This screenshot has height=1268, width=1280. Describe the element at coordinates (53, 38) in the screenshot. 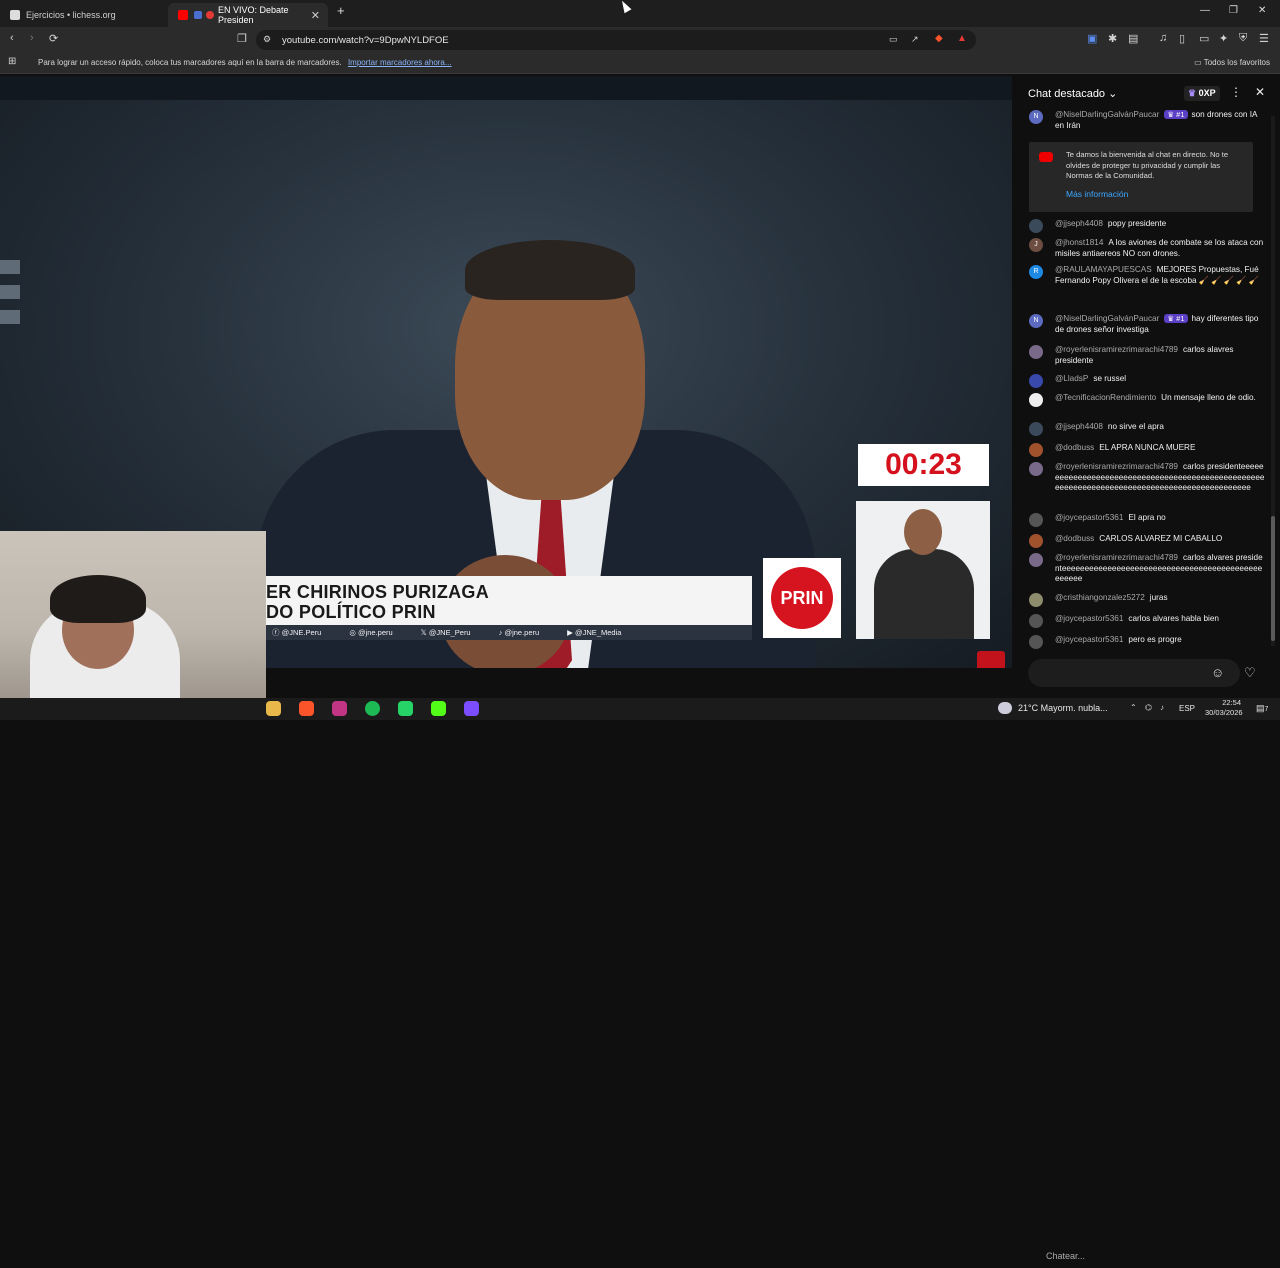

I see `reload-icon: ⟳` at that location.